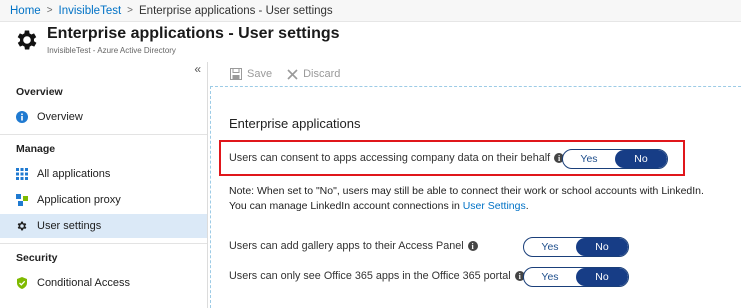 This screenshot has width=741, height=308. I want to click on grid-icon, so click(22, 174).